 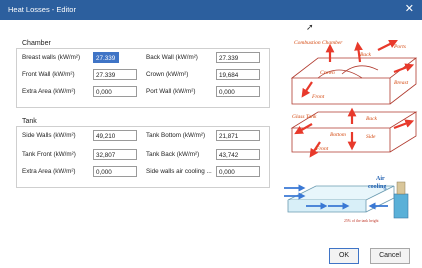 What do you see at coordinates (115, 154) in the screenshot?
I see `tank-front-input: 32,807` at bounding box center [115, 154].